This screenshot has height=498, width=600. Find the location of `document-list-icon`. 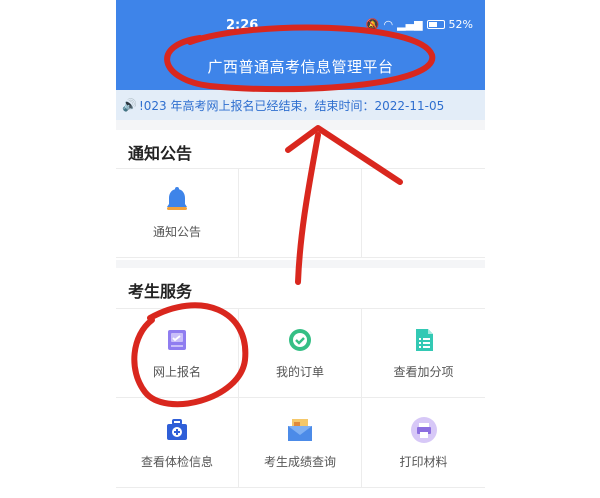

document-list-icon is located at coordinates (424, 340).